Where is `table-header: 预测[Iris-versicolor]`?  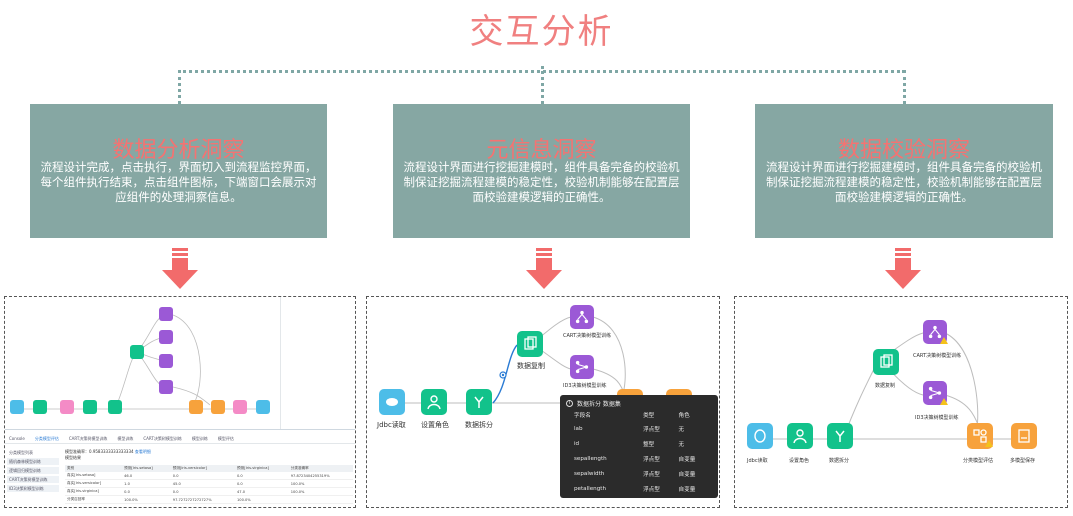
table-header: 预测[Iris-versicolor] is located at coordinates (202, 468).